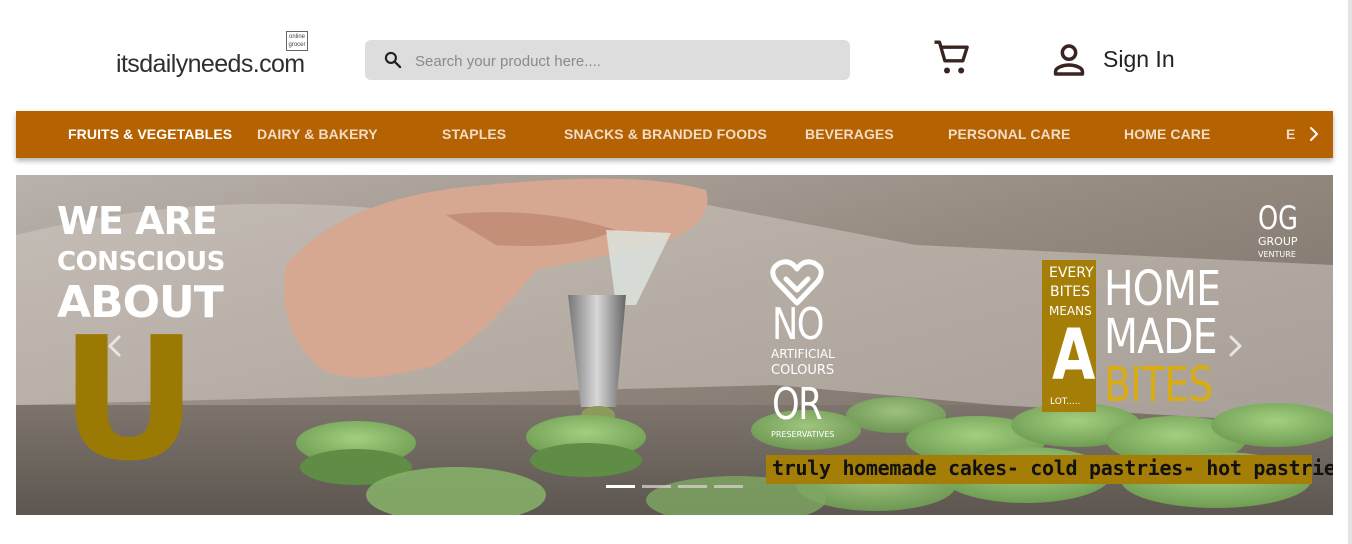  I want to click on chevron-right-icon, so click(1314, 134).